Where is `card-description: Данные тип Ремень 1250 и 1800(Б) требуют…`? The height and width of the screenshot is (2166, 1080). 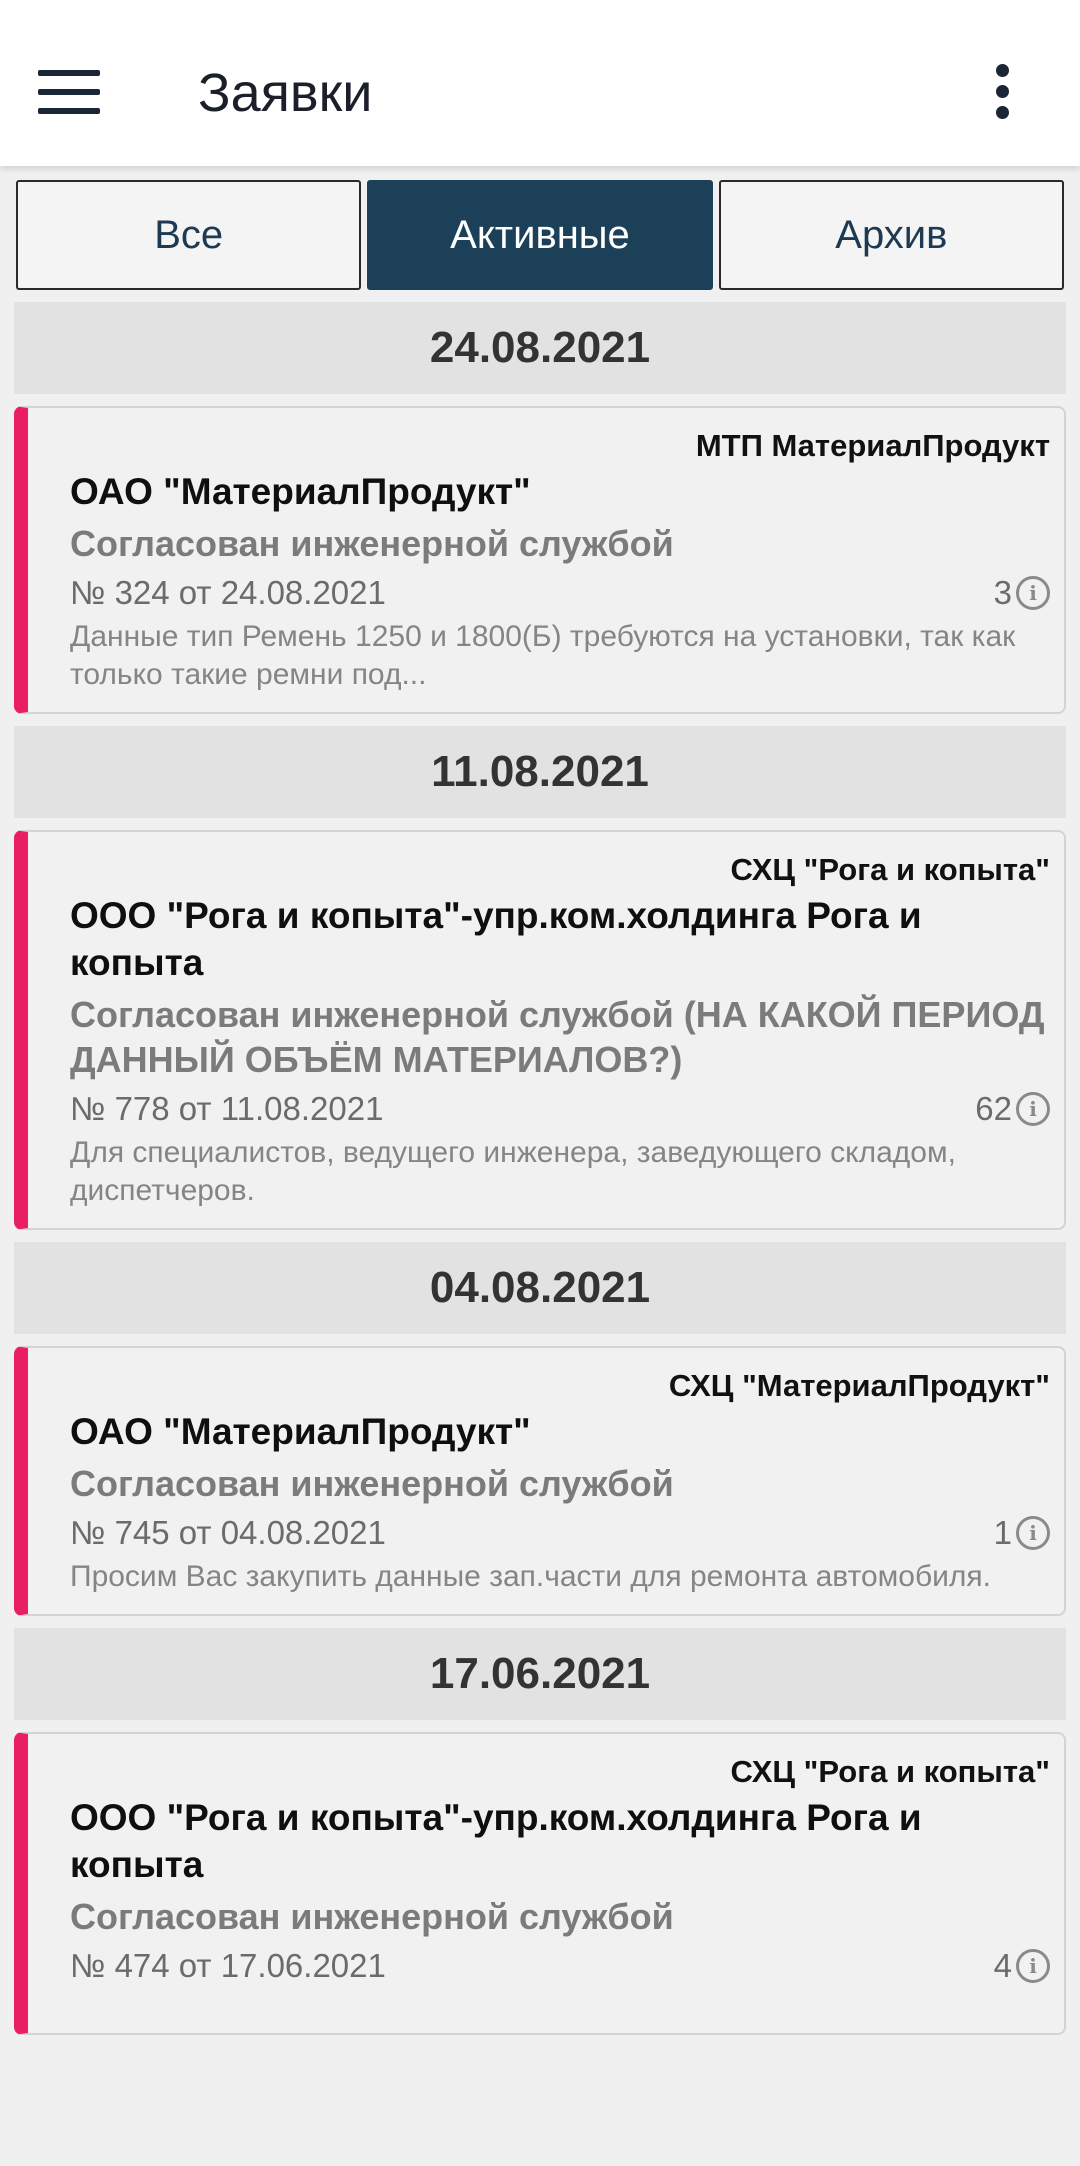
card-description: Данные тип Ремень 1250 и 1800(Б) требуют… is located at coordinates (543, 655).